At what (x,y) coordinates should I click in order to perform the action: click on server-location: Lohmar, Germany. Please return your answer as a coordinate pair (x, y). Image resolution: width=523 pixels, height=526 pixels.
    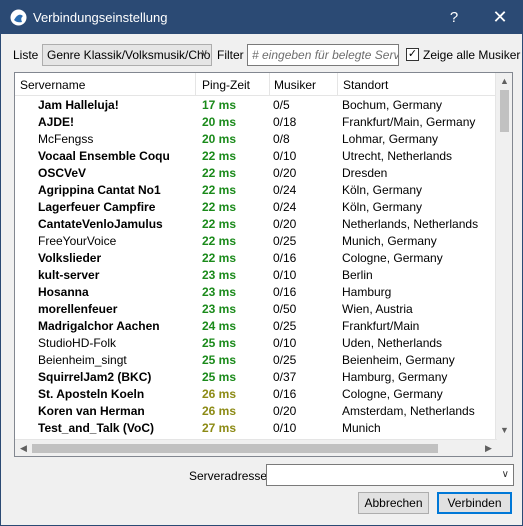
    Looking at the image, I should click on (390, 139).